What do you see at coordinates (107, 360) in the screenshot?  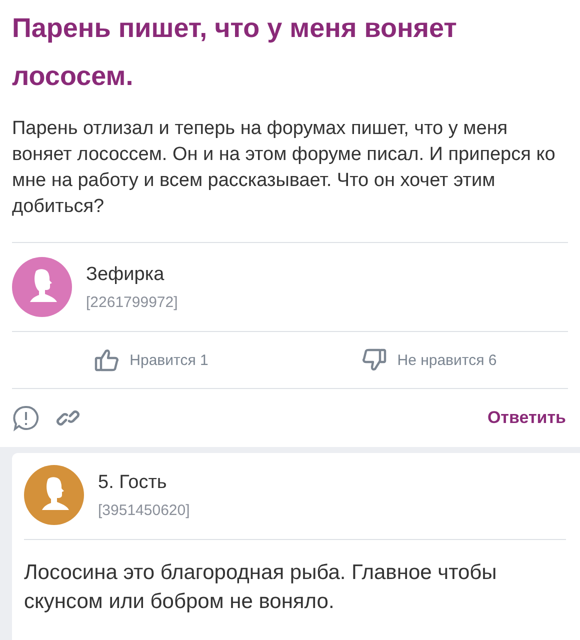 I see `thumbs-up-icon` at bounding box center [107, 360].